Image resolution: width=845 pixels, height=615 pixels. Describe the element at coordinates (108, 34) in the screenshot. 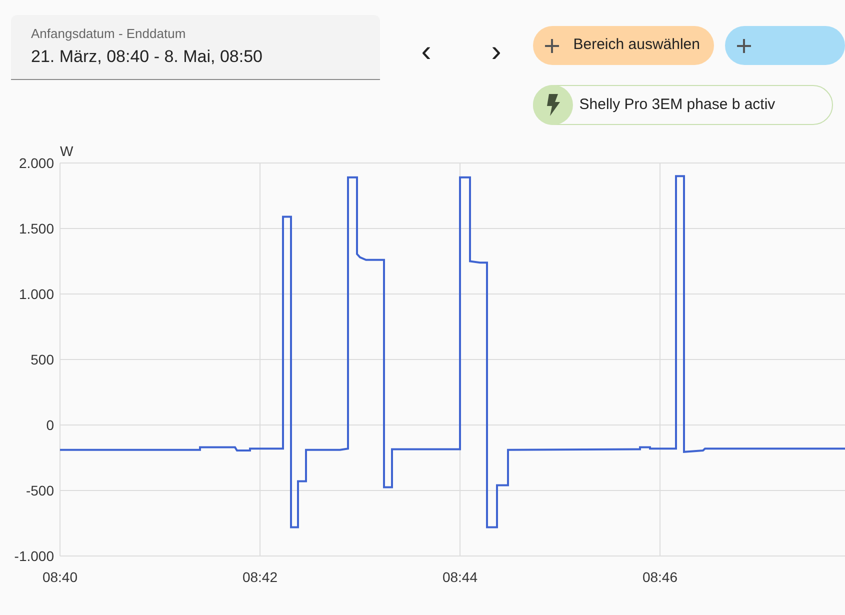

I see `field-label: Anfangsdatum - Enddatum` at that location.